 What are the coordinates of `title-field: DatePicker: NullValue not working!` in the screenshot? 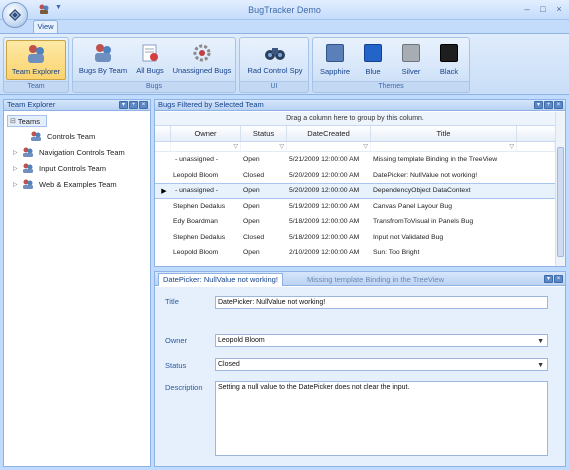 It's located at (381, 302).